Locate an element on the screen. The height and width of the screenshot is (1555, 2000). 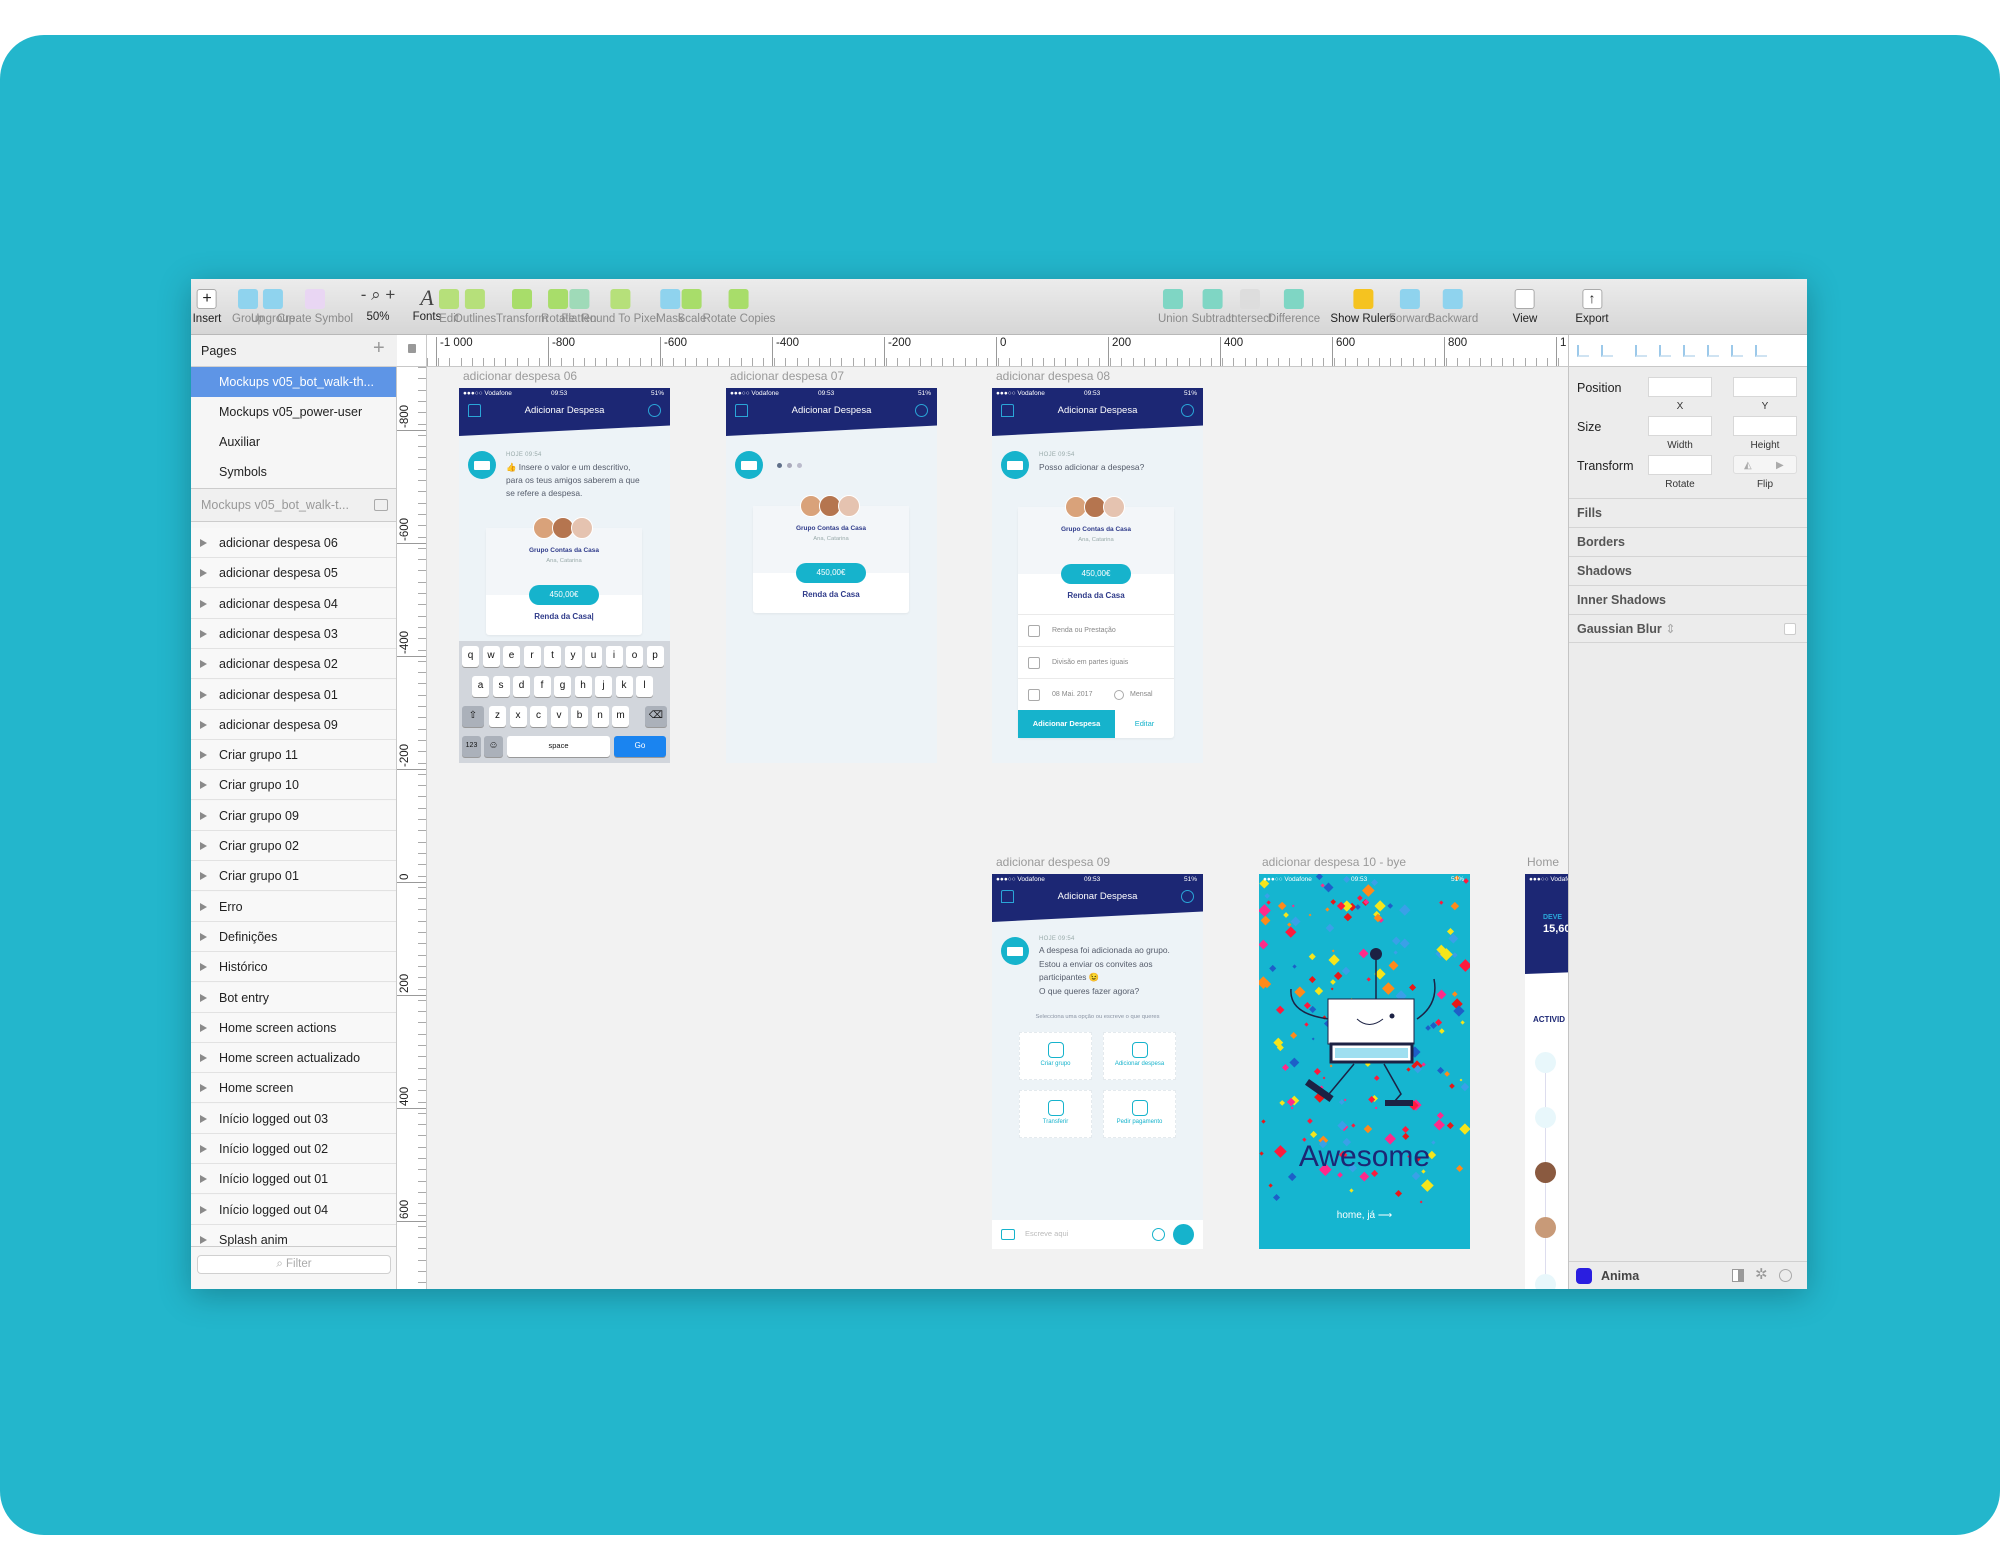
key-l: l is located at coordinates (644, 686).